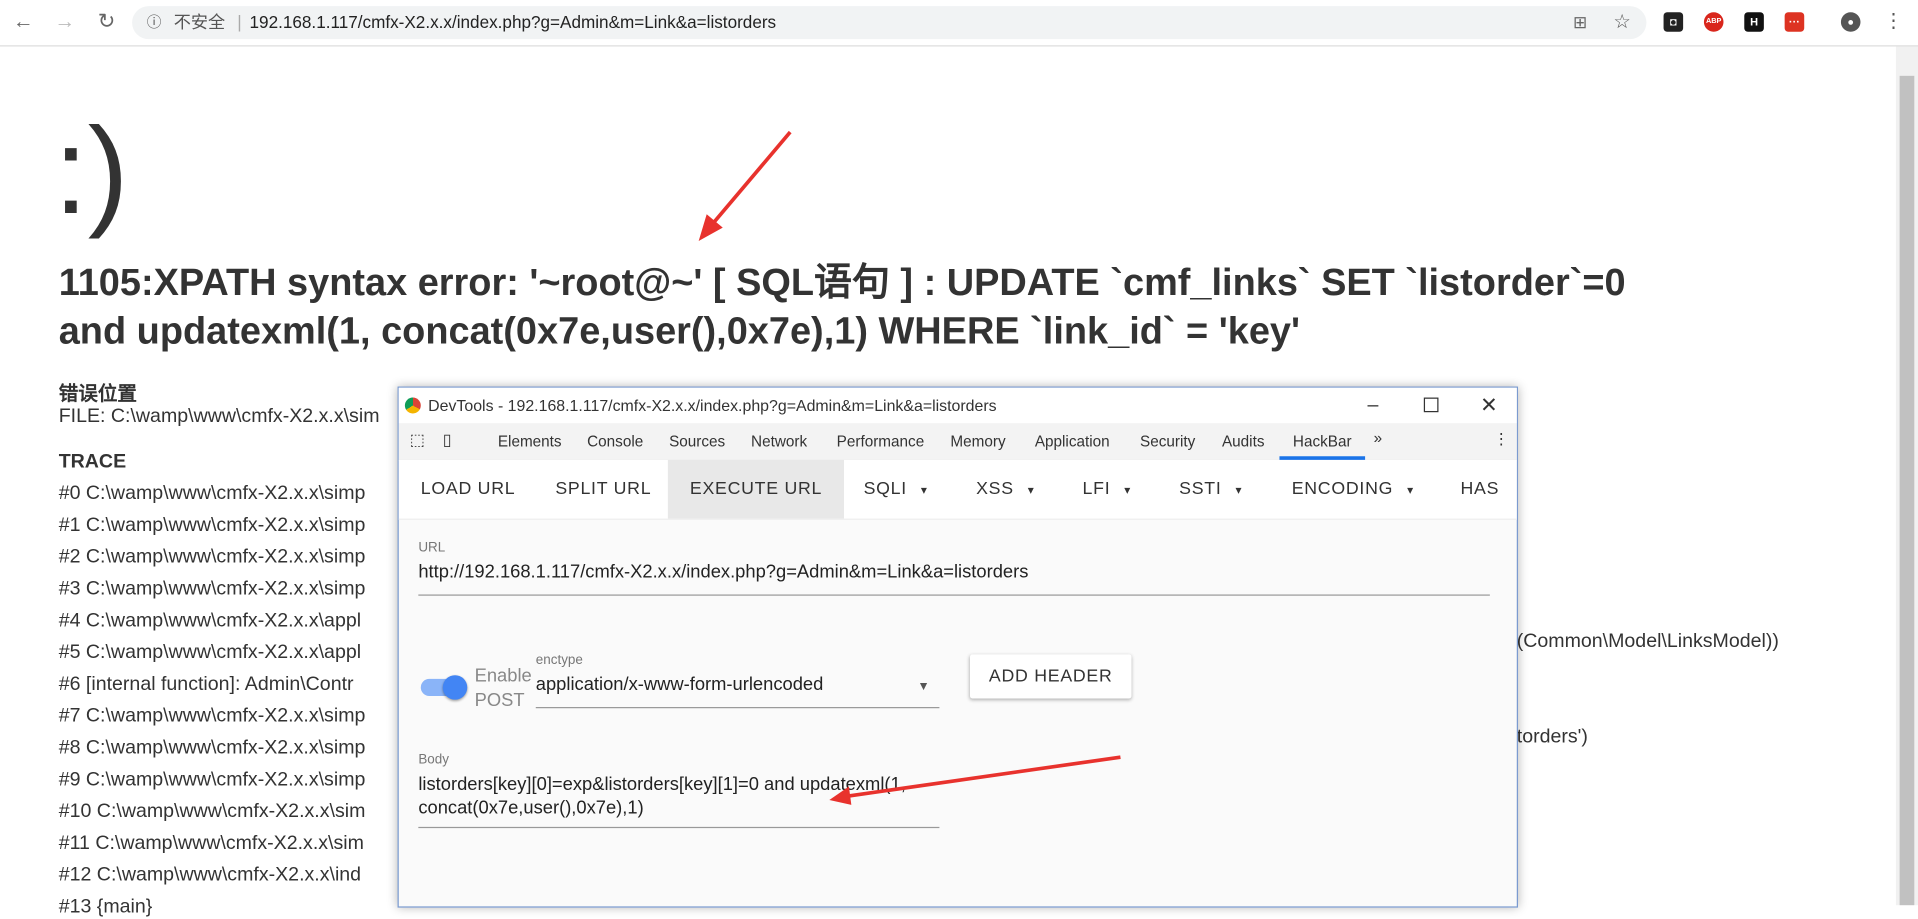 Image resolution: width=1918 pixels, height=919 pixels. What do you see at coordinates (975, 780) in the screenshot?
I see `body-arrow` at bounding box center [975, 780].